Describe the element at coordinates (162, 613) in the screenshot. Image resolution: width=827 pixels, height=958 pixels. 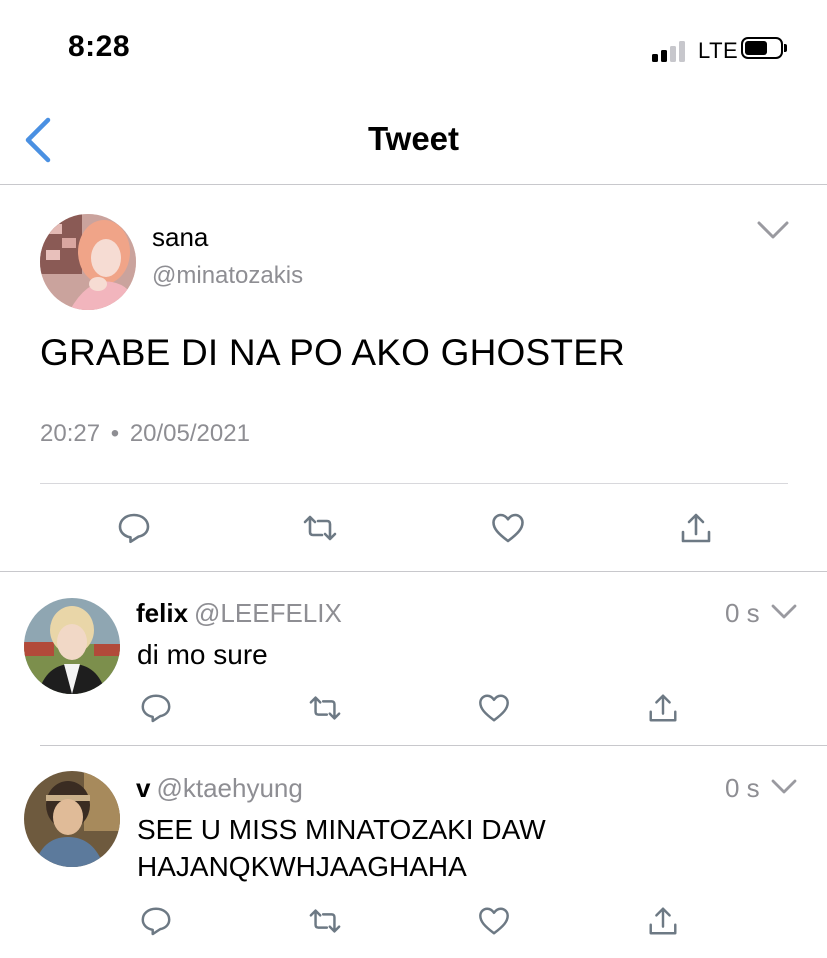
I see `reply-author-name: felix` at that location.